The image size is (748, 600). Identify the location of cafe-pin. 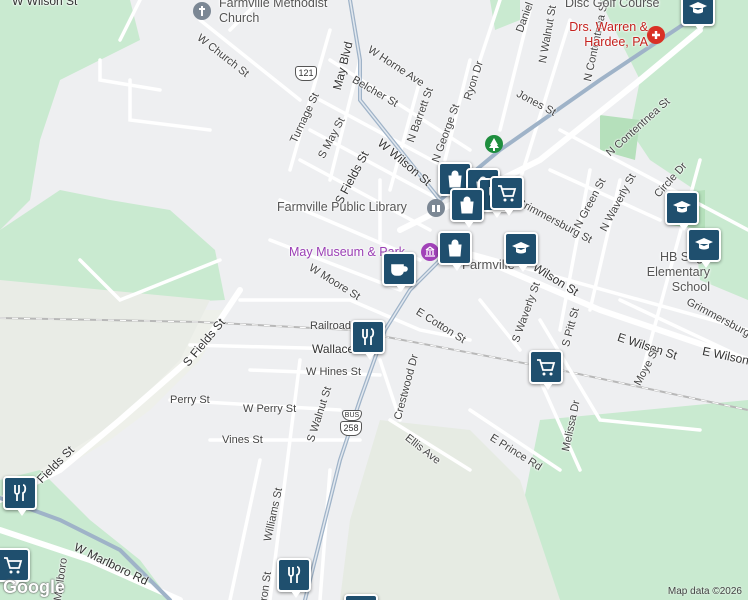
(399, 272).